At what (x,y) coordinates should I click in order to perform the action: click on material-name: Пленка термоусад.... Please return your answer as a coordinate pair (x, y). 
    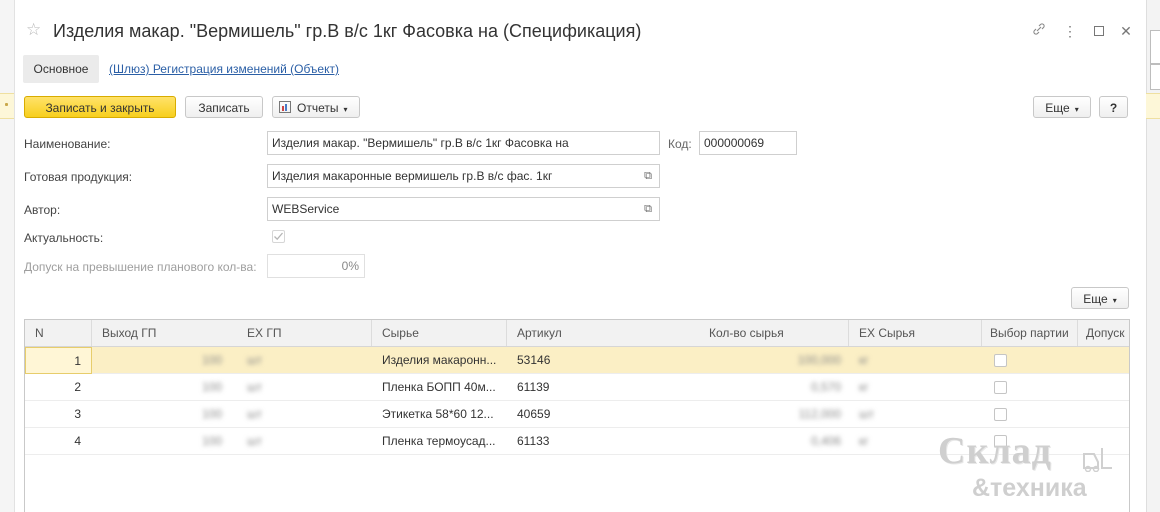
    Looking at the image, I should click on (444, 441).